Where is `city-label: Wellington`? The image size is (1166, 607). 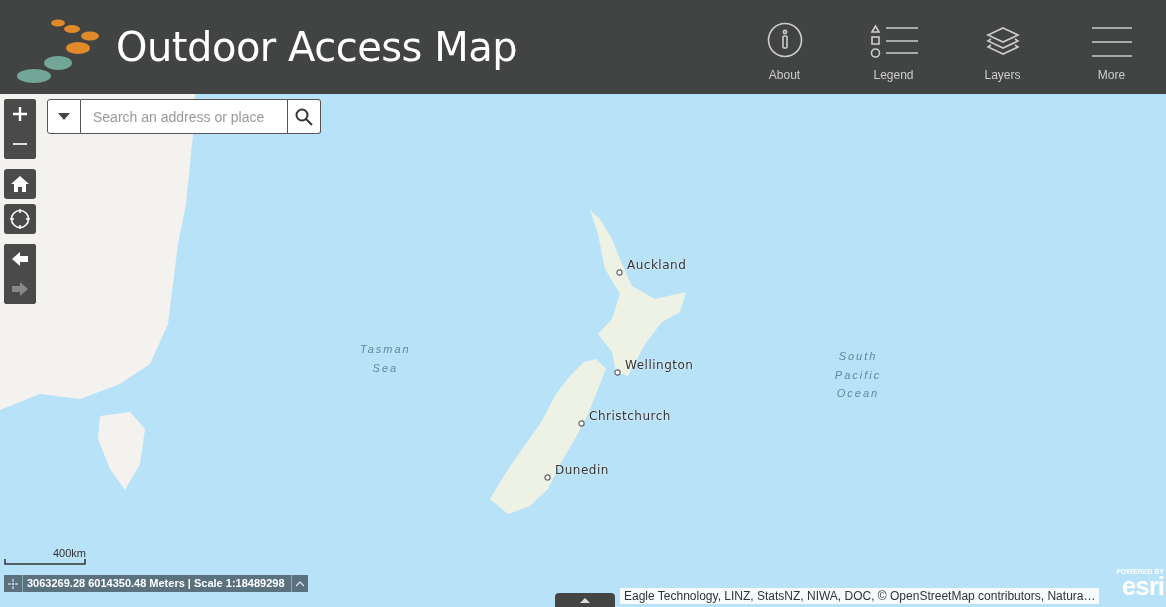 city-label: Wellington is located at coordinates (654, 365).